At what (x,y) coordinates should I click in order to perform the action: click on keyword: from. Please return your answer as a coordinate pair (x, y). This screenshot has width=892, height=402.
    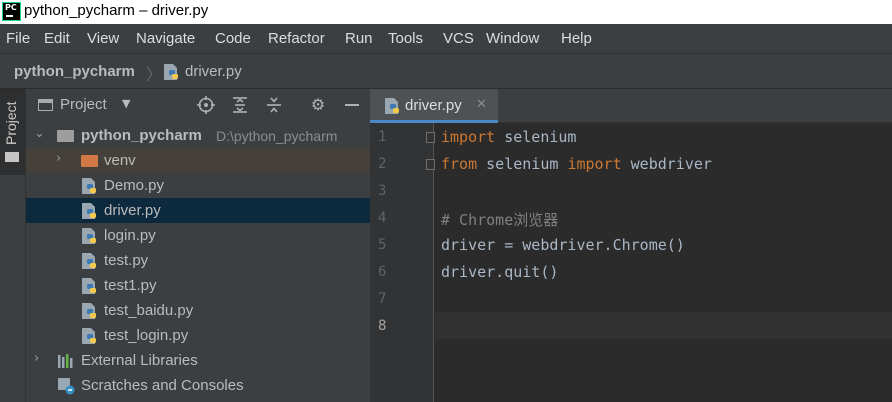
    Looking at the image, I should click on (459, 164).